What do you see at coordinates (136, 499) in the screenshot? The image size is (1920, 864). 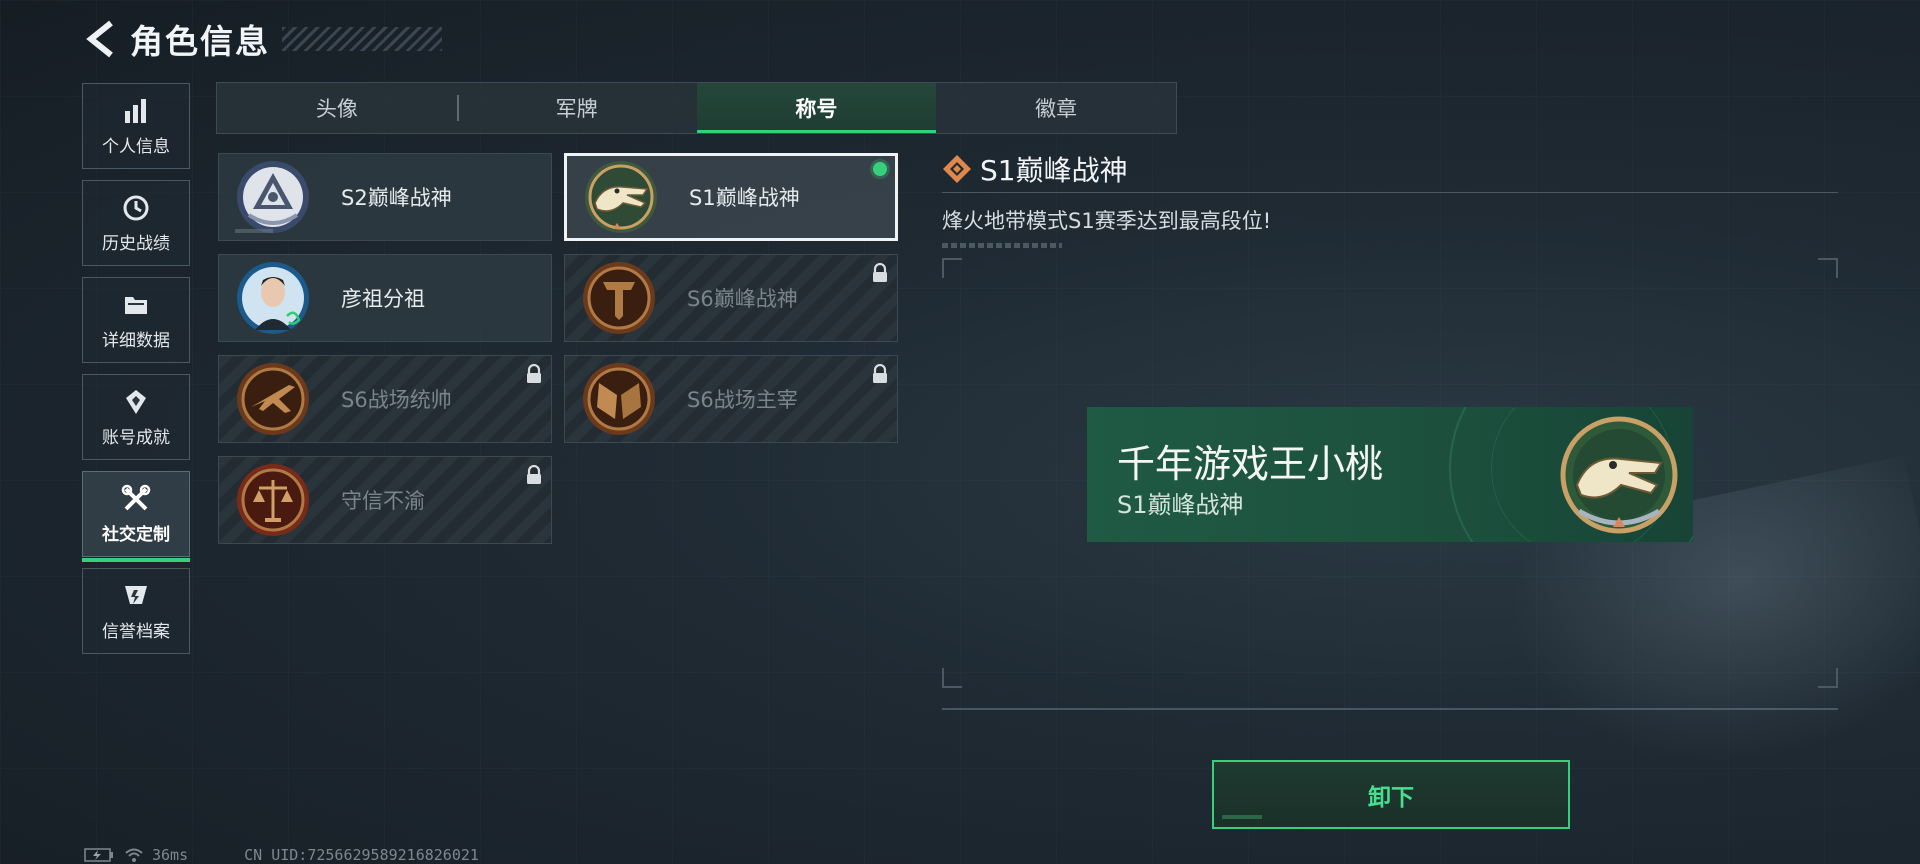 I see `wrench-cross-icon` at bounding box center [136, 499].